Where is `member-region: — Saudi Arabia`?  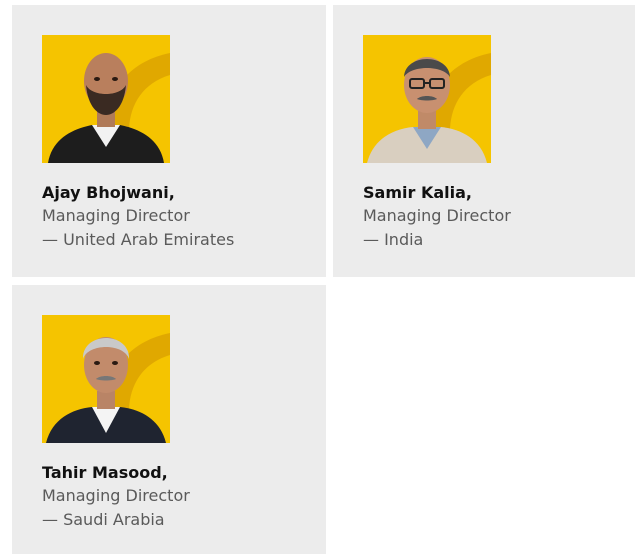
member-region: — Saudi Arabia is located at coordinates (103, 519).